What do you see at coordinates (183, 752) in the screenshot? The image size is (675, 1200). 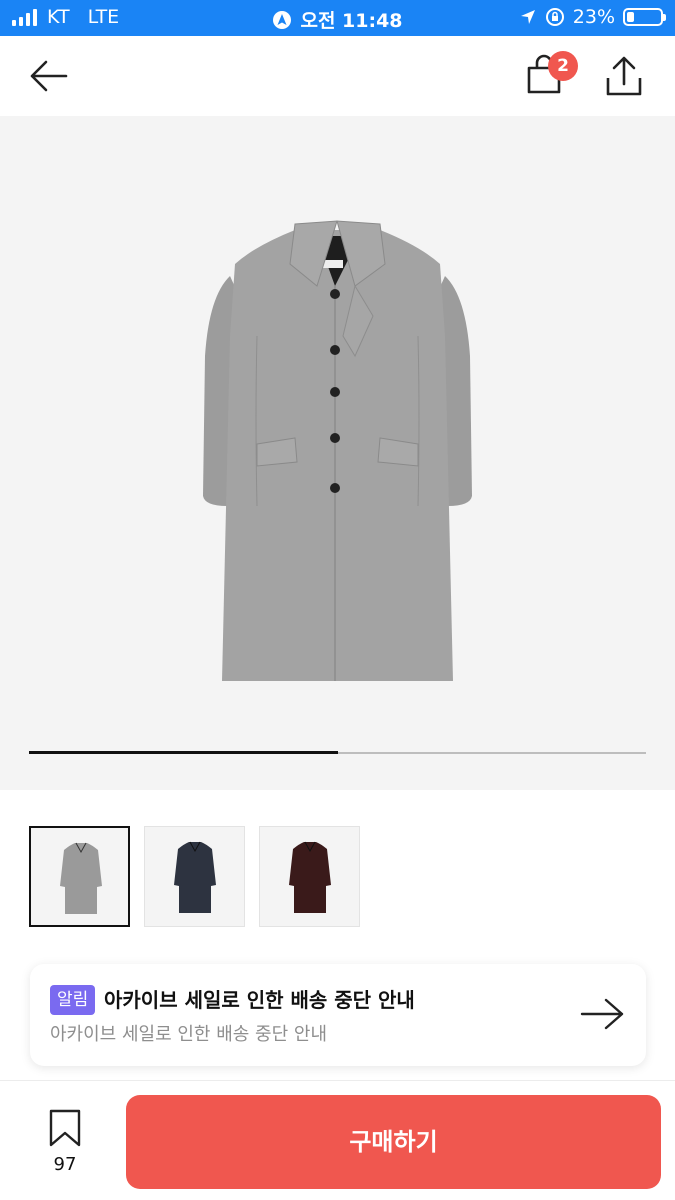 I see `gallery-progress-fill` at bounding box center [183, 752].